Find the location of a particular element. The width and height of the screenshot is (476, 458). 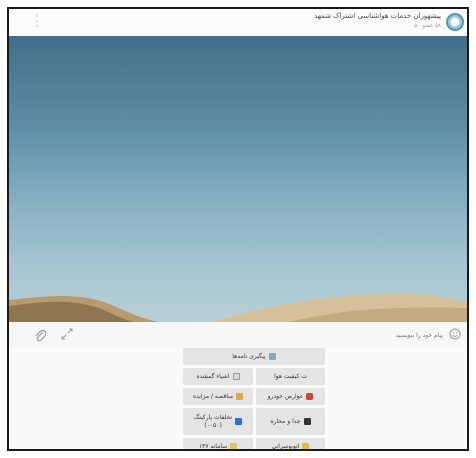

keyboard-button-routes: جدا و مخاره is located at coordinates (290, 421).